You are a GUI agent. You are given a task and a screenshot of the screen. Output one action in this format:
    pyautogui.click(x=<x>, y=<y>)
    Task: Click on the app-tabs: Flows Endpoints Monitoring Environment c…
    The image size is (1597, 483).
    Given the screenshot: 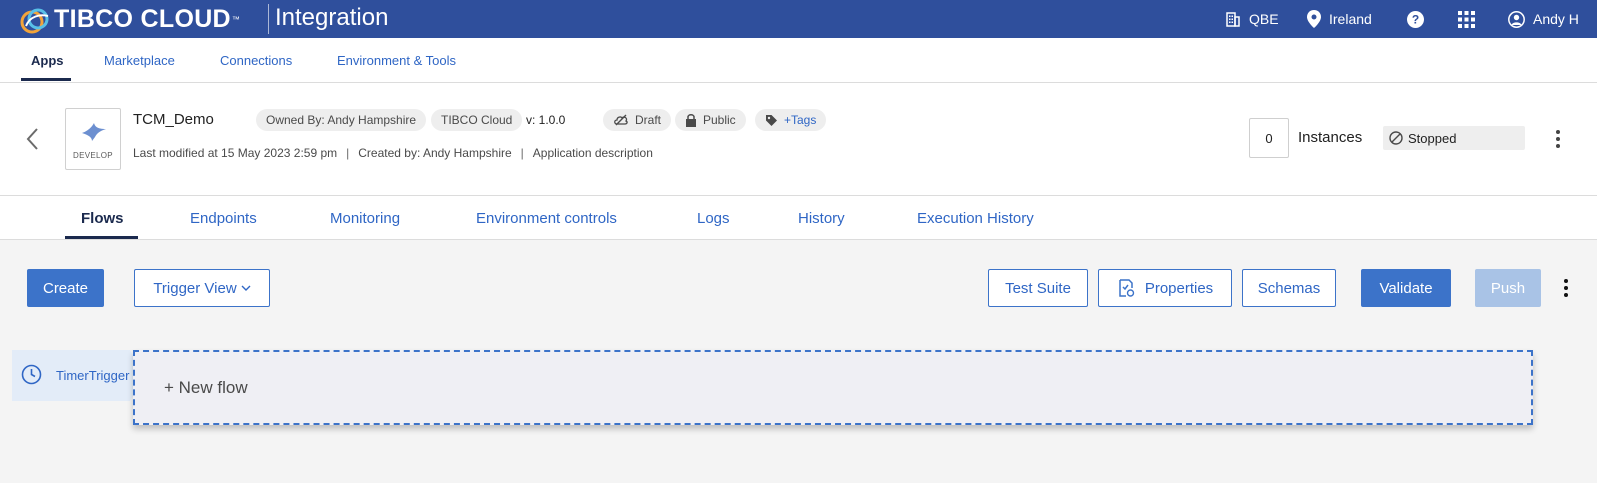 What is the action you would take?
    pyautogui.click(x=798, y=218)
    